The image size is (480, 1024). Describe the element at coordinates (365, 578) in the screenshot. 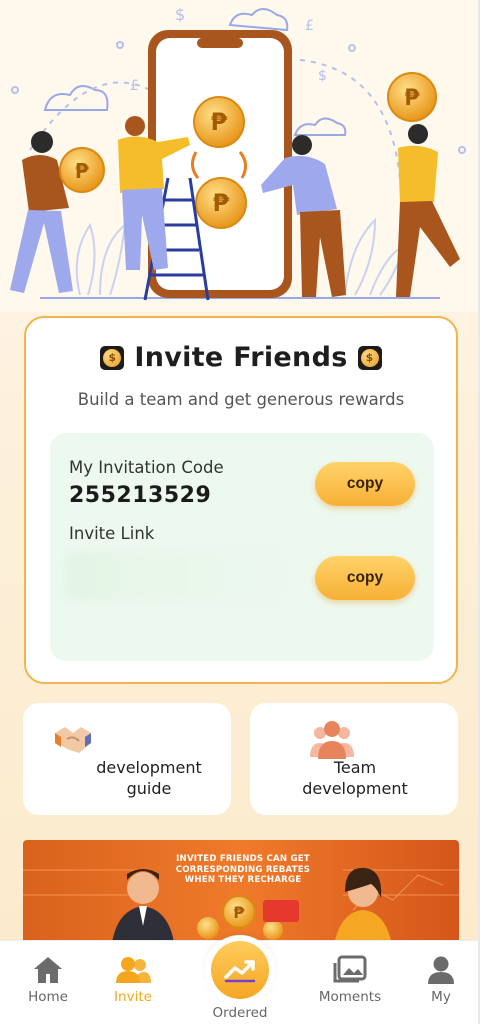

I see `copy-link-button: copy` at that location.